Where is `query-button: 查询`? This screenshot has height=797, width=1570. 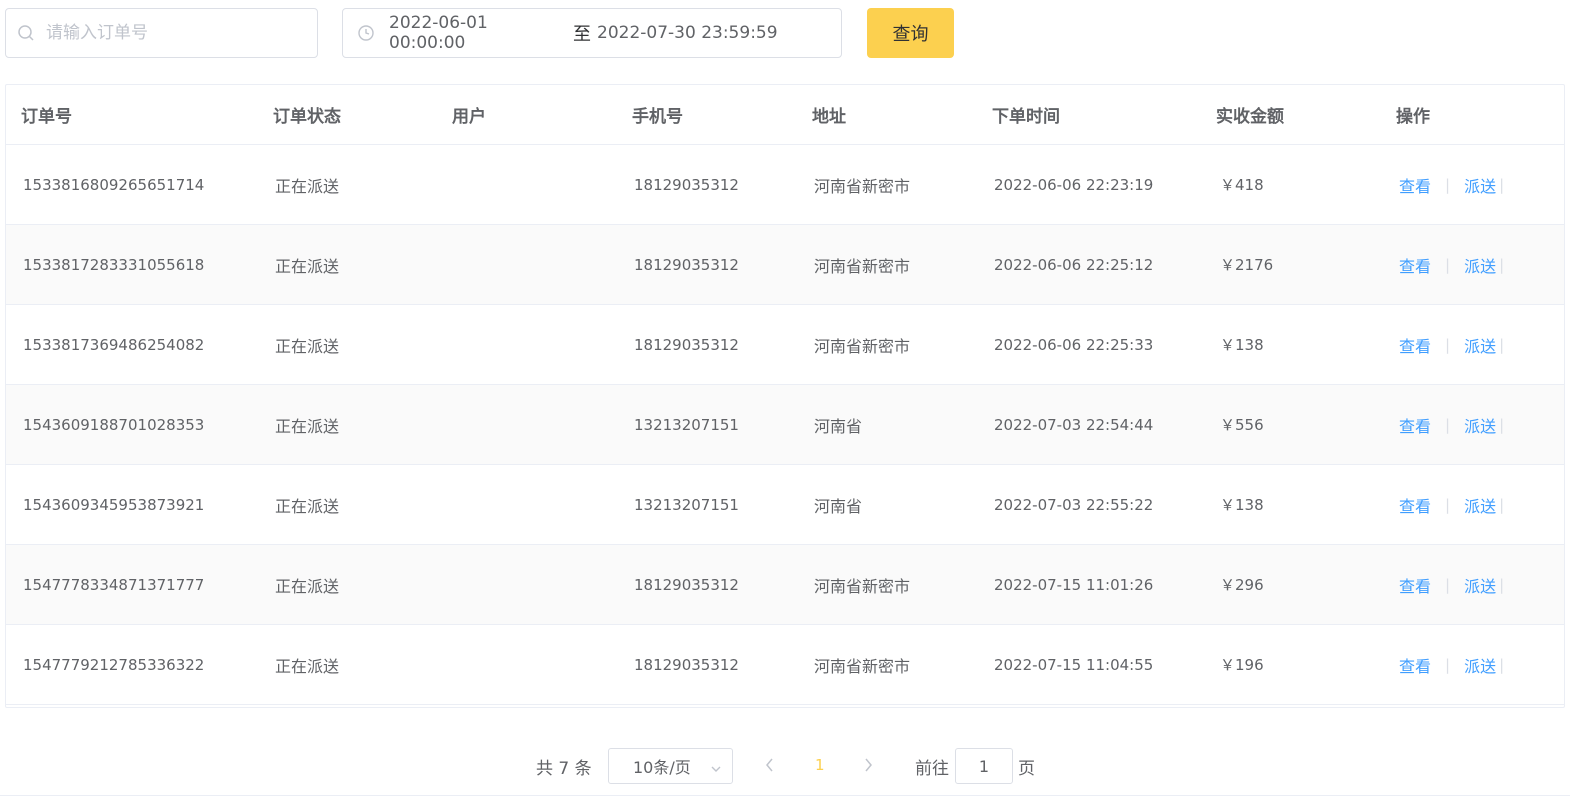 query-button: 查询 is located at coordinates (910, 33).